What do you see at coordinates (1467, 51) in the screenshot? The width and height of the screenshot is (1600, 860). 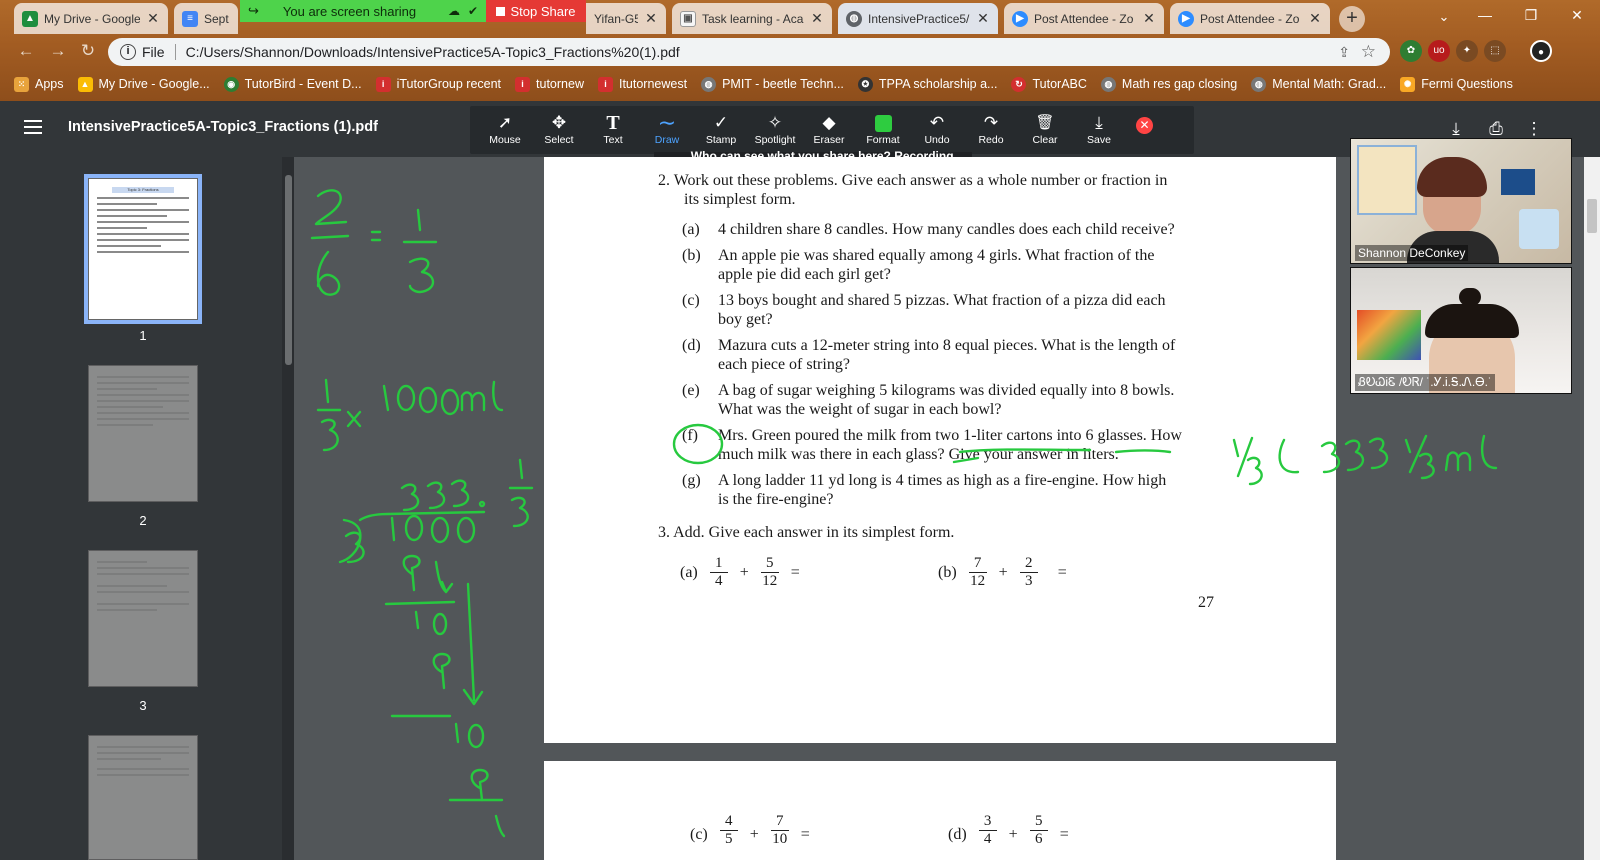 I see `extension-icon: ✦` at bounding box center [1467, 51].